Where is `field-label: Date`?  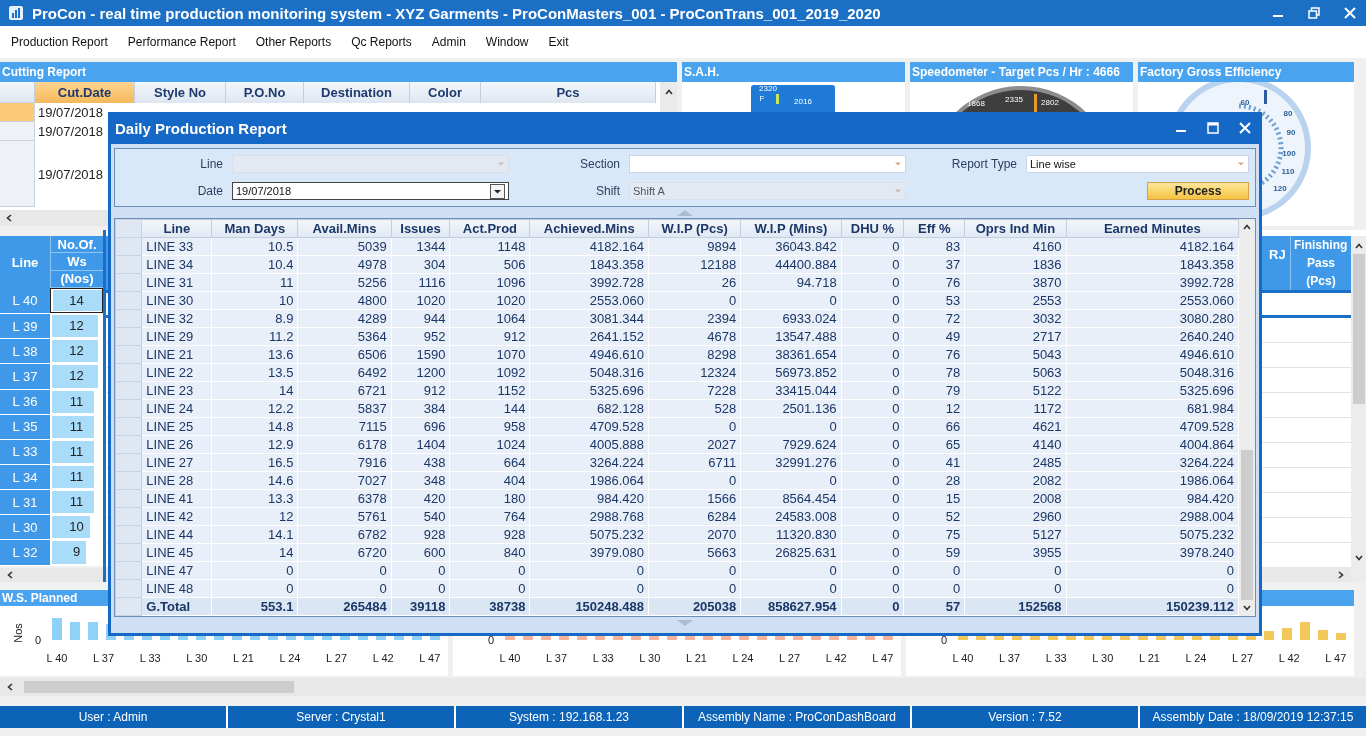 field-label: Date is located at coordinates (209, 191).